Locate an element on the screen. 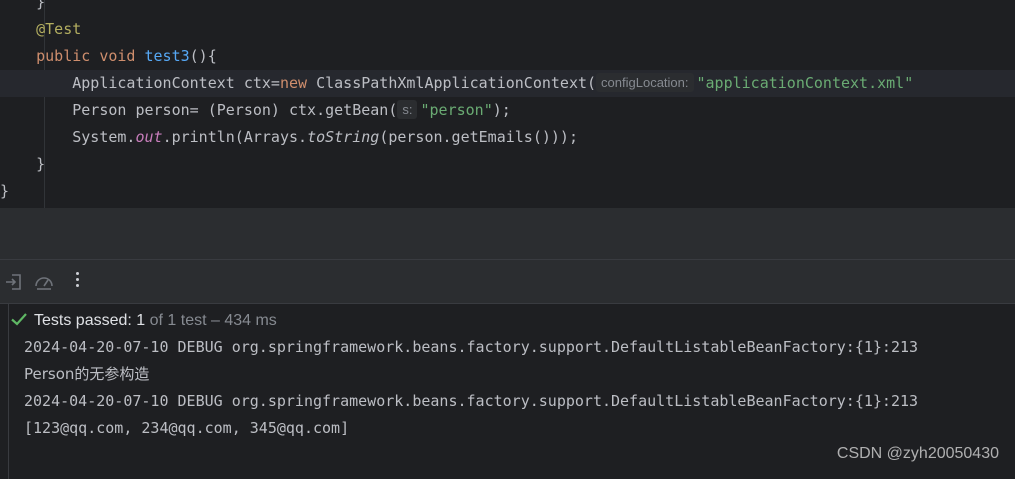  string-literal: "person" is located at coordinates (456, 110).